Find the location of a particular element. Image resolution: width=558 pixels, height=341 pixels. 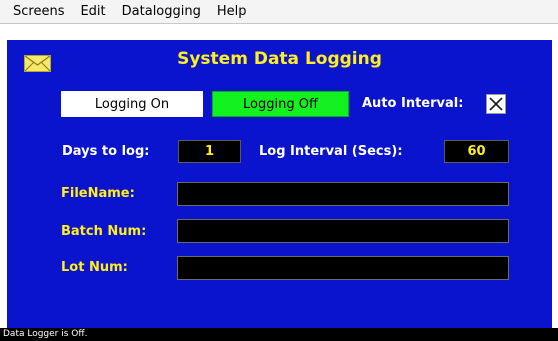

logging-on-button: Logging On is located at coordinates (132, 104).